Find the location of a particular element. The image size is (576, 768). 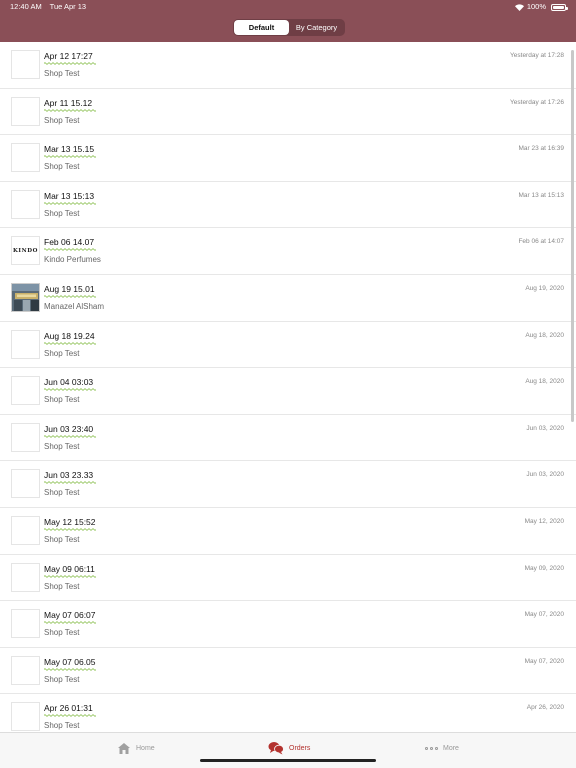

wifi-icon is located at coordinates (519, 7).